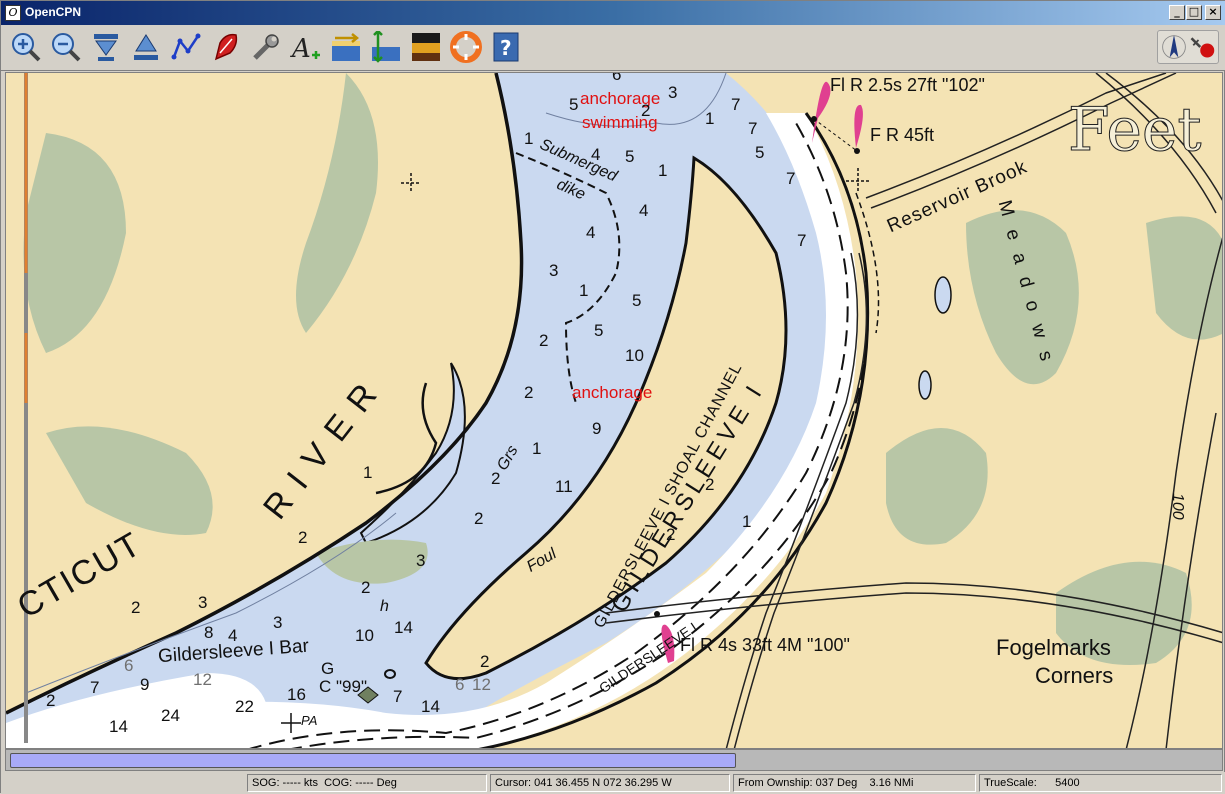 This screenshot has width=1225, height=794. What do you see at coordinates (613, 48) in the screenshot?
I see `main-toolbar: A ?` at bounding box center [613, 48].